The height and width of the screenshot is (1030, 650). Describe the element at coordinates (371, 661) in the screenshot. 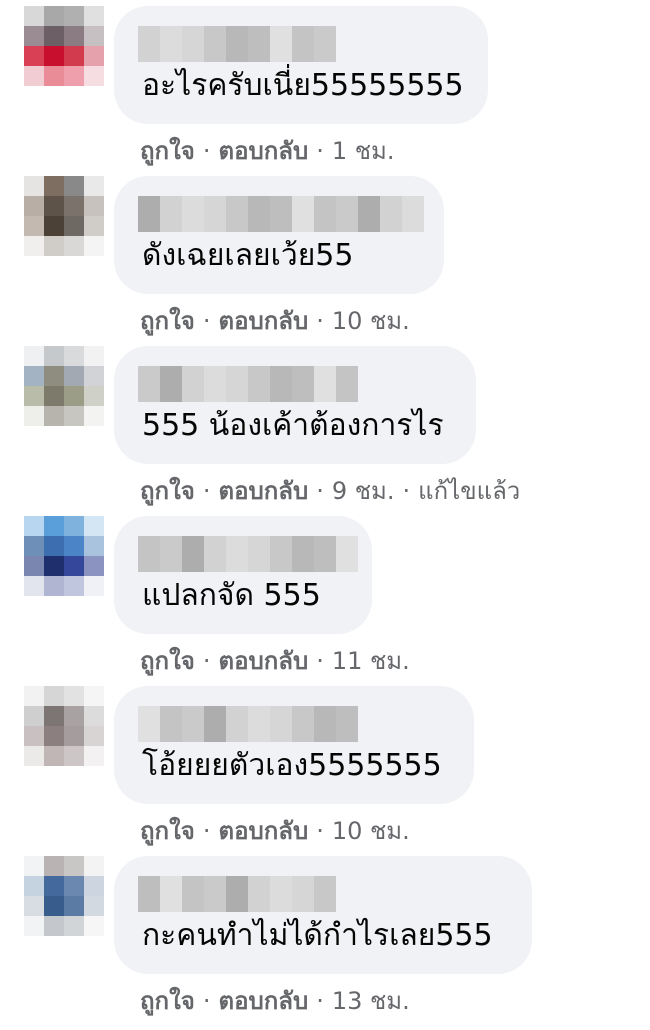

I see `timestamp-link: 11 ชม.` at that location.